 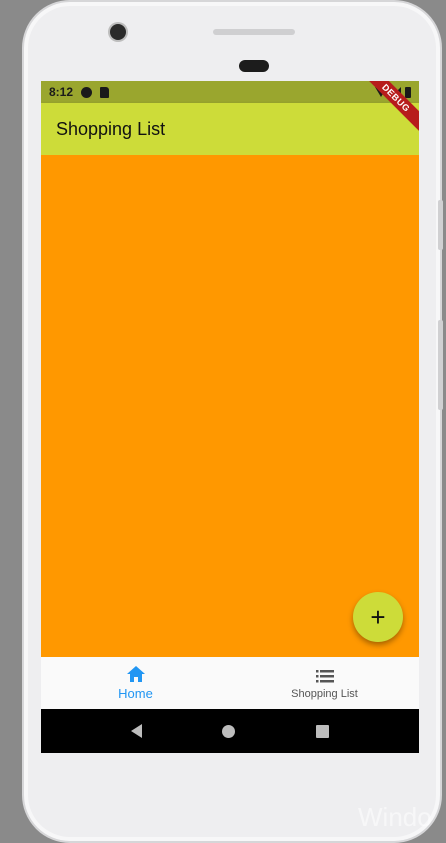 What do you see at coordinates (254, 66) in the screenshot?
I see `proximity-sensor` at bounding box center [254, 66].